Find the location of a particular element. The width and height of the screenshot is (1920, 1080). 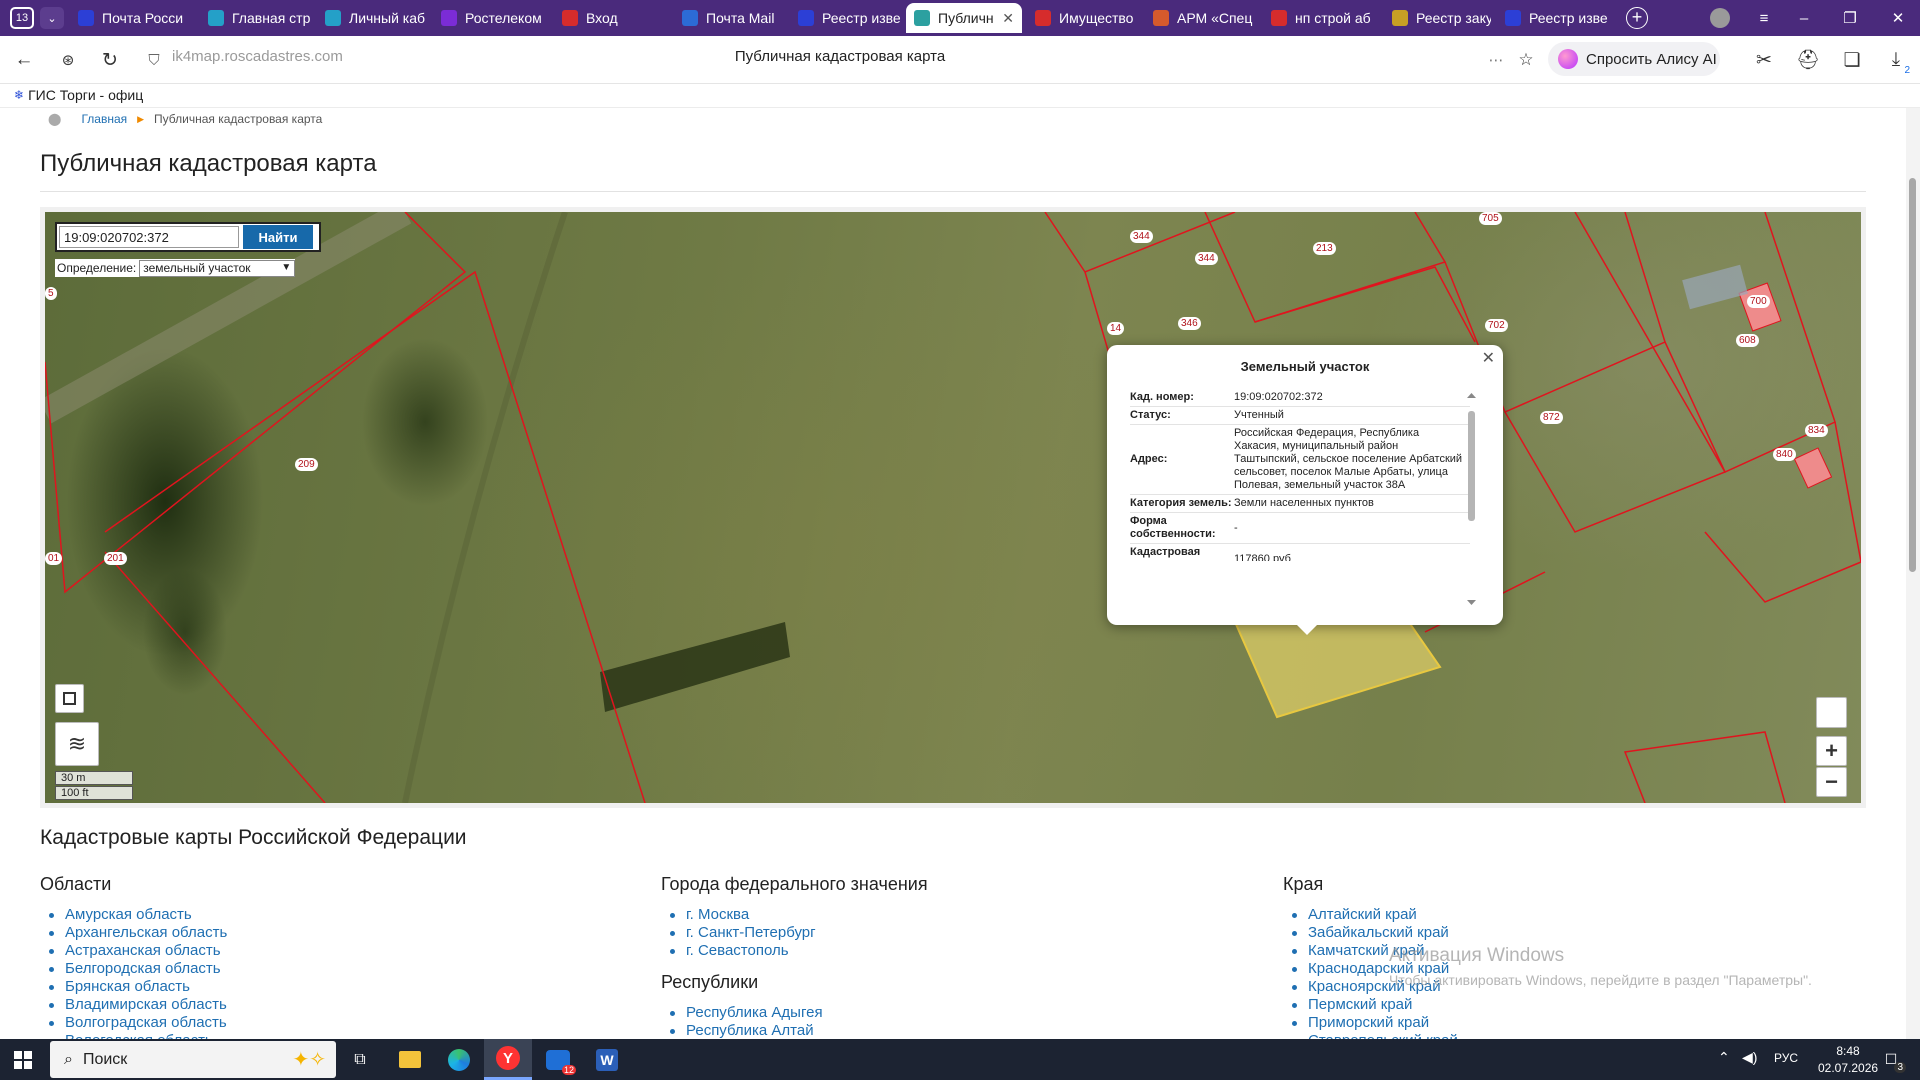

region-link: Забайкальский край is located at coordinates (1370, 933).